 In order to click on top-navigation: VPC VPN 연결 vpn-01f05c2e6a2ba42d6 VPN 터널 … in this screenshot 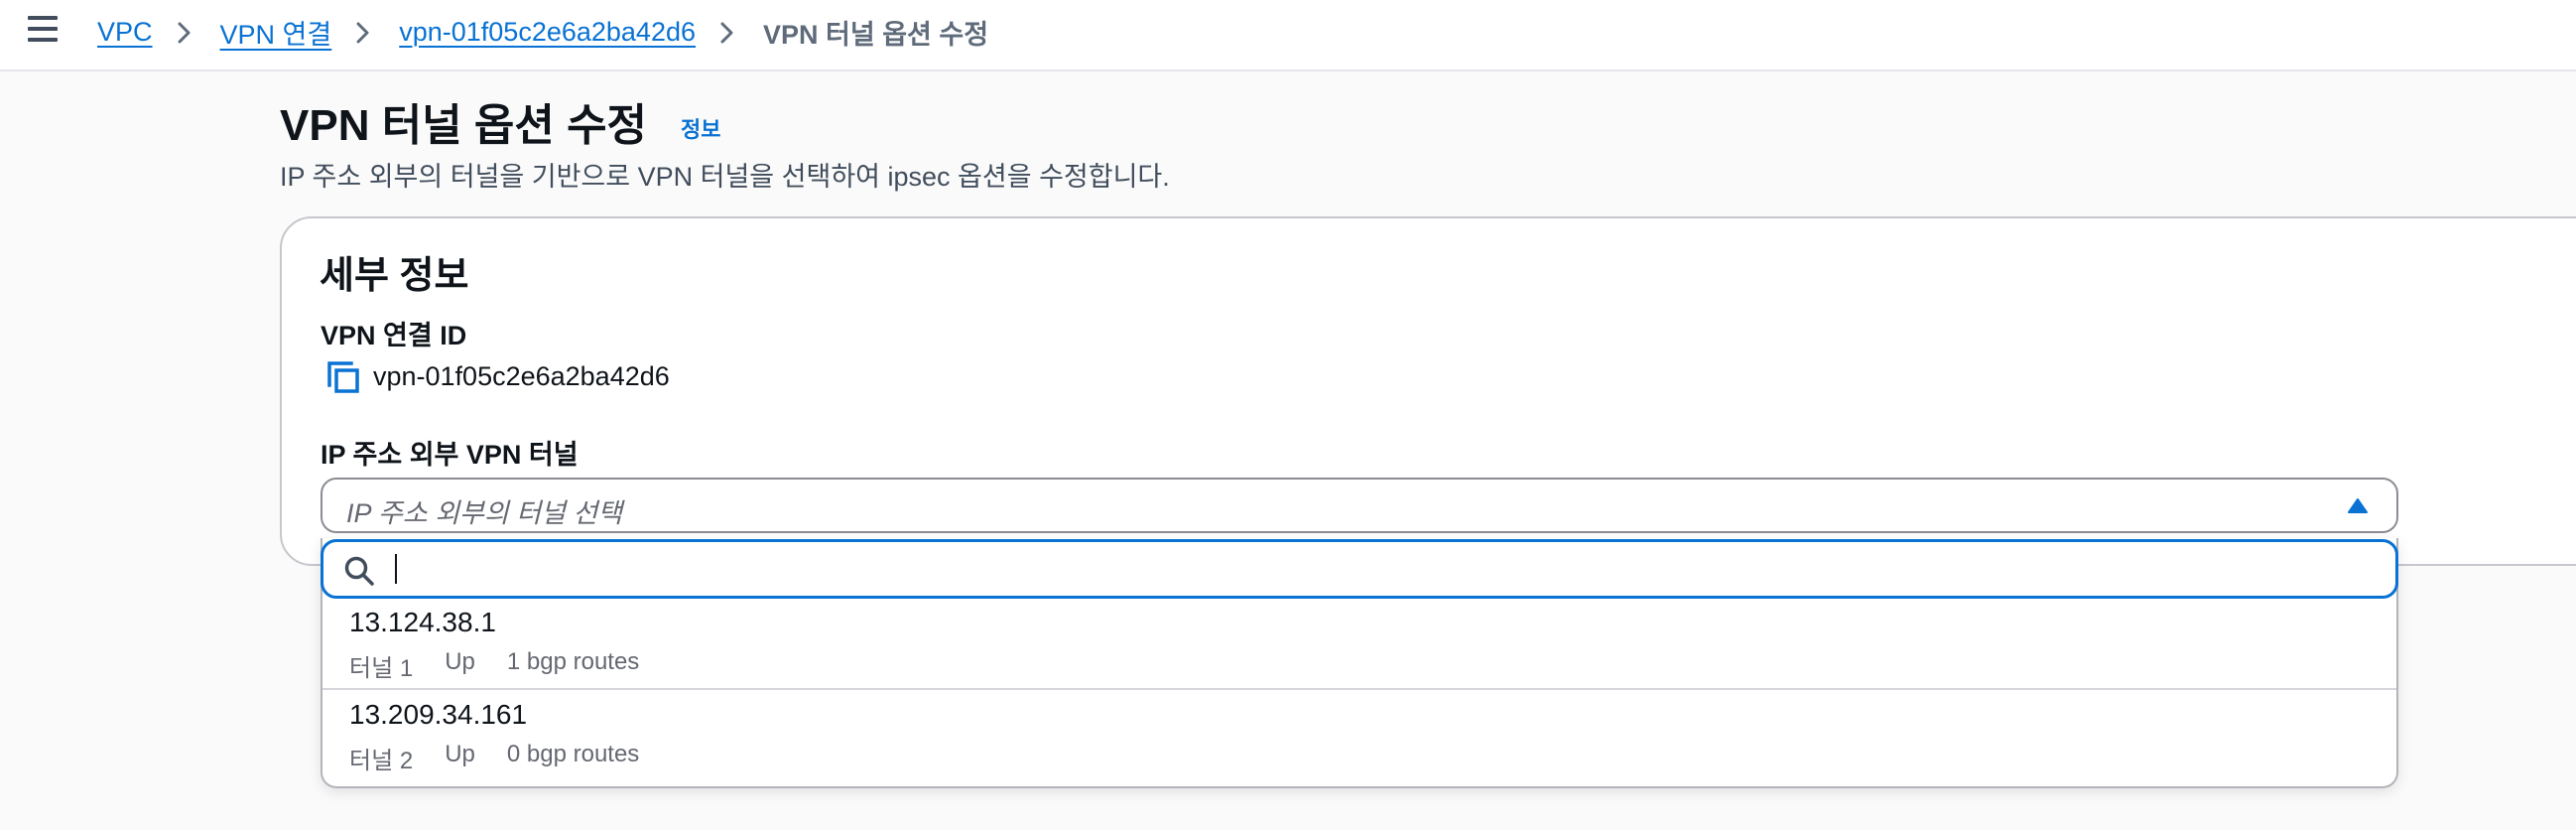, I will do `click(1288, 35)`.